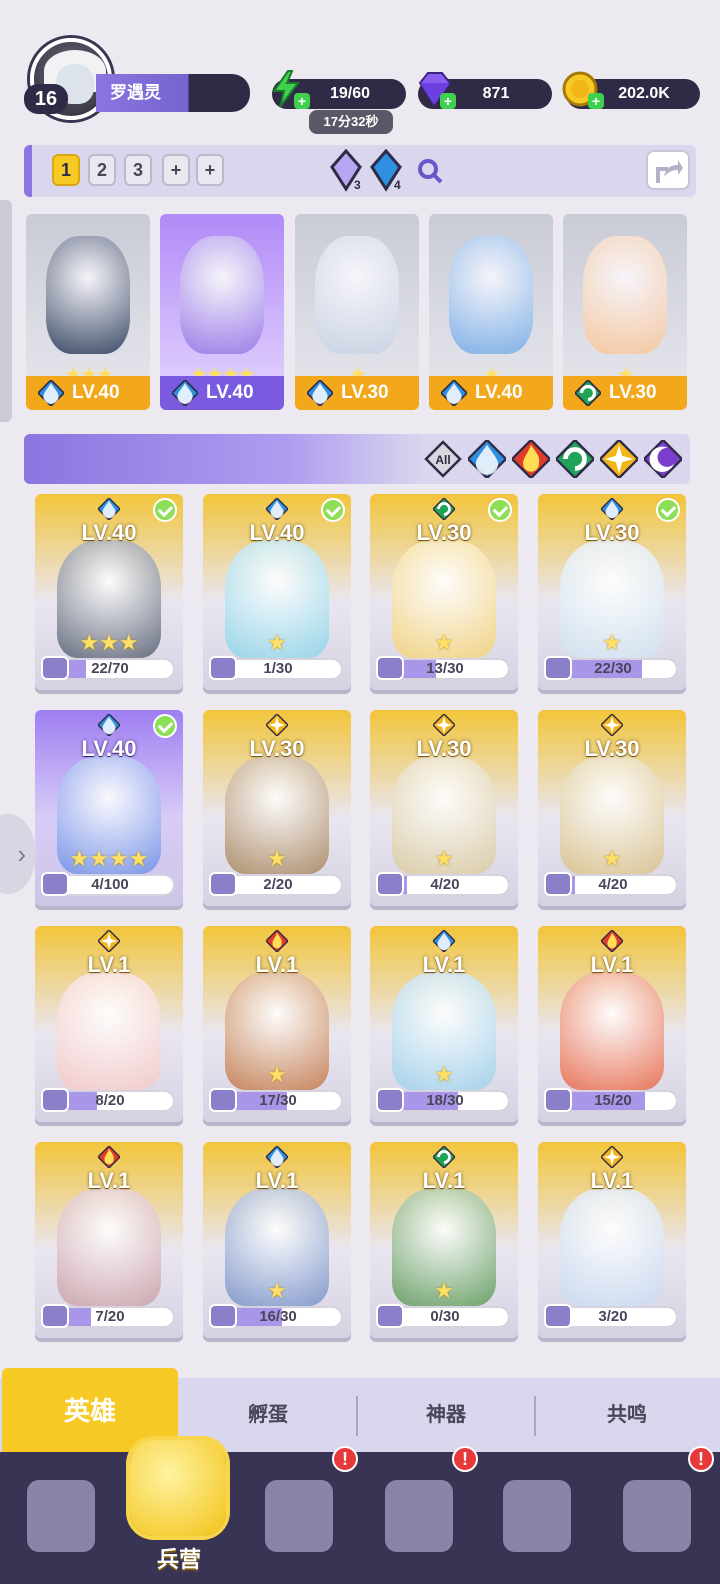 The width and height of the screenshot is (720, 1584). Describe the element at coordinates (612, 1024) in the screenshot. I see `hero-card: LV.1 15/20` at that location.